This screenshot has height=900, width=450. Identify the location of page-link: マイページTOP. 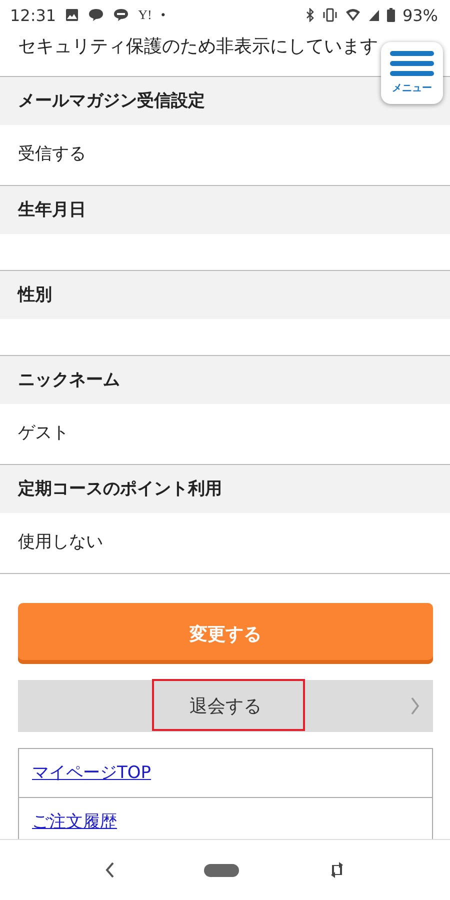
(92, 773).